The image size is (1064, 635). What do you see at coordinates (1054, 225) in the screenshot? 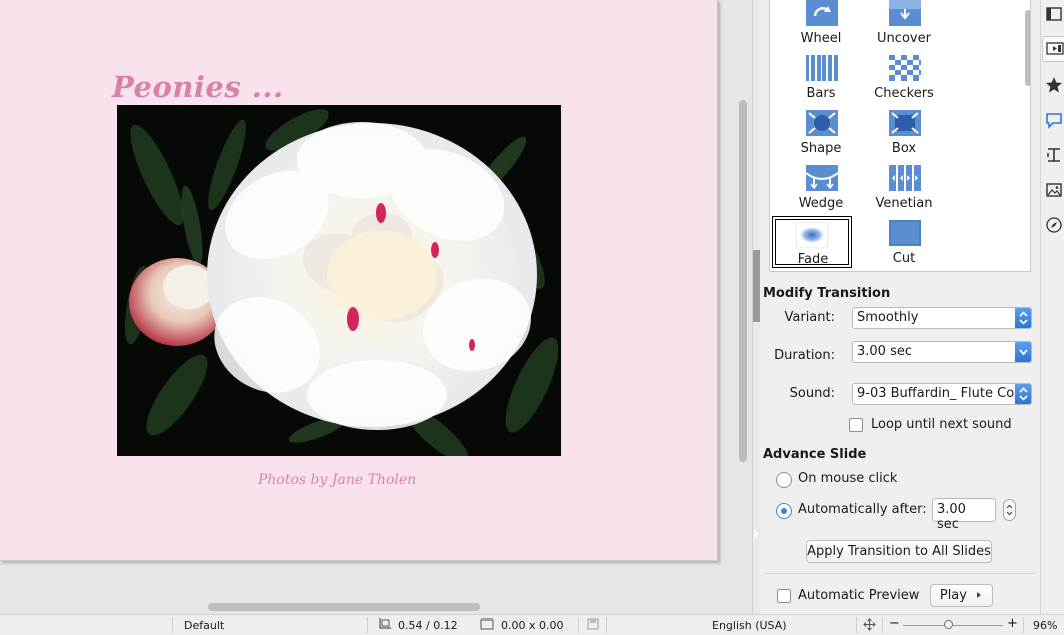
I see `navigator-icon` at bounding box center [1054, 225].